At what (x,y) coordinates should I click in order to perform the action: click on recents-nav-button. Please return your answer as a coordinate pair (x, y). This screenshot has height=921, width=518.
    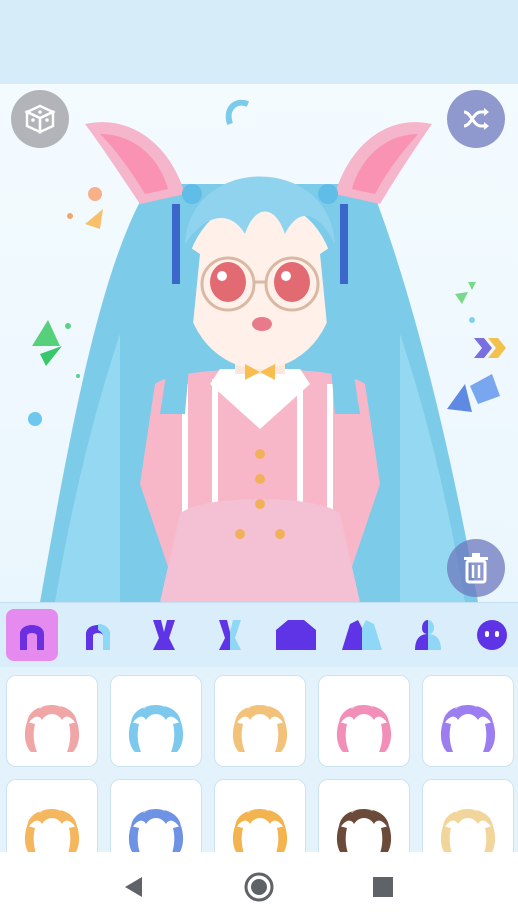
    Looking at the image, I should click on (383, 887).